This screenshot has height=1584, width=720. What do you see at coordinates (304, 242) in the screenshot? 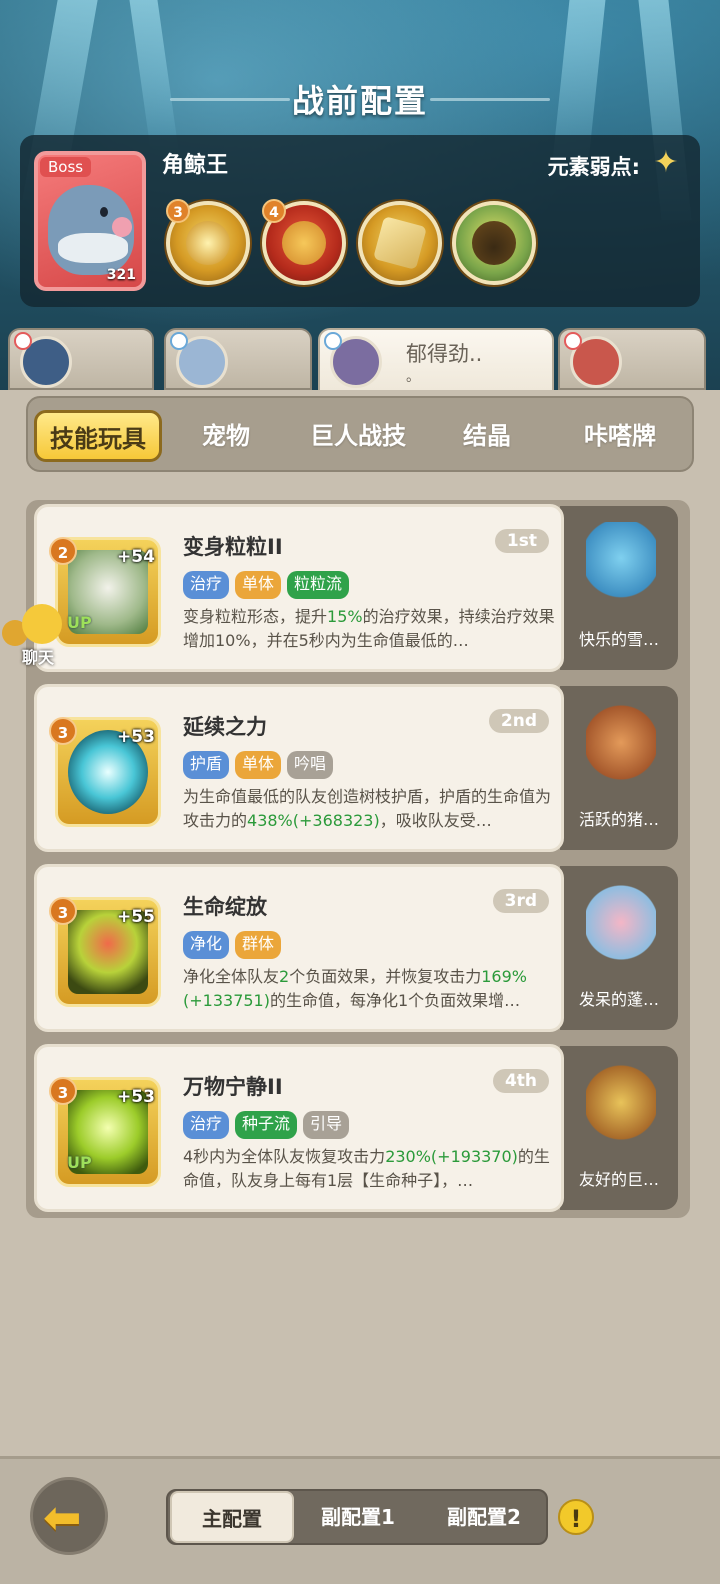
I see `boss-skill-orb: 4` at bounding box center [304, 242].